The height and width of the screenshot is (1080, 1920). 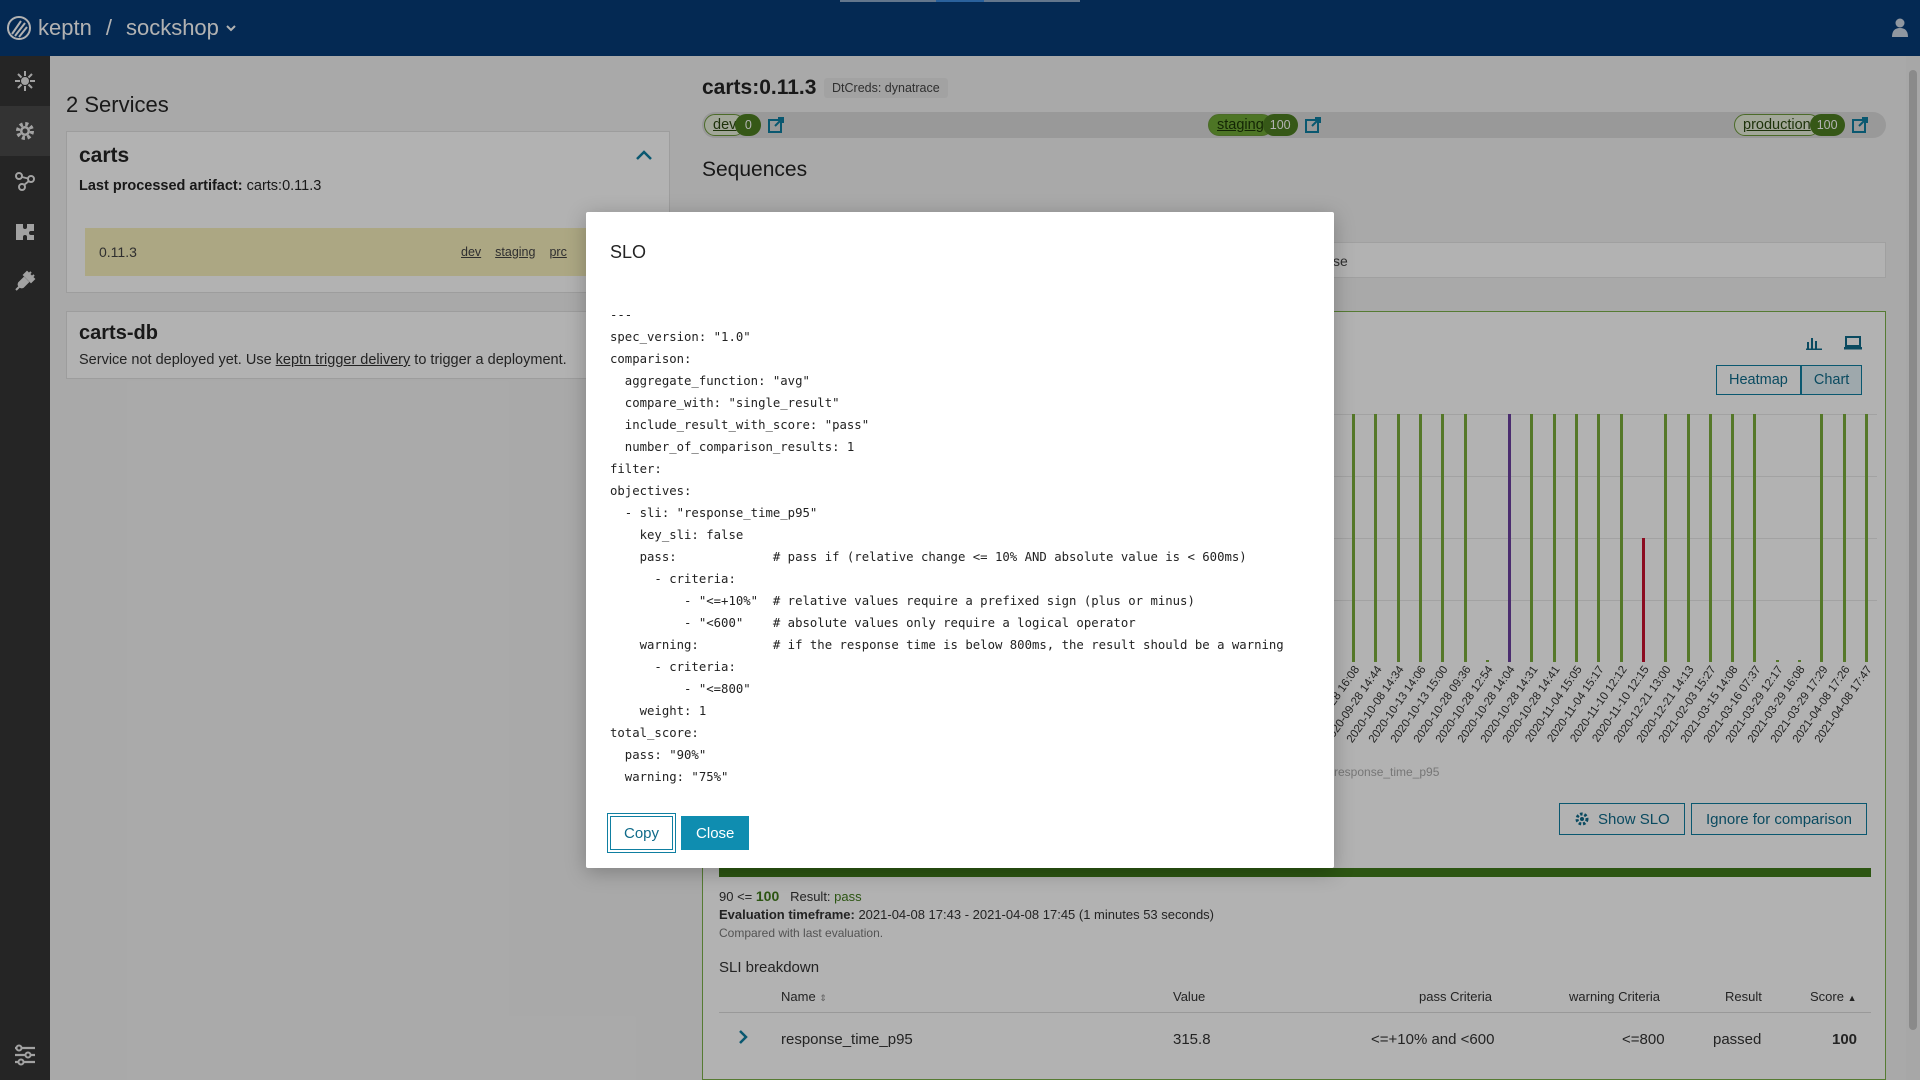 What do you see at coordinates (678, 833) in the screenshot?
I see `dialog-actions: Copy Close` at bounding box center [678, 833].